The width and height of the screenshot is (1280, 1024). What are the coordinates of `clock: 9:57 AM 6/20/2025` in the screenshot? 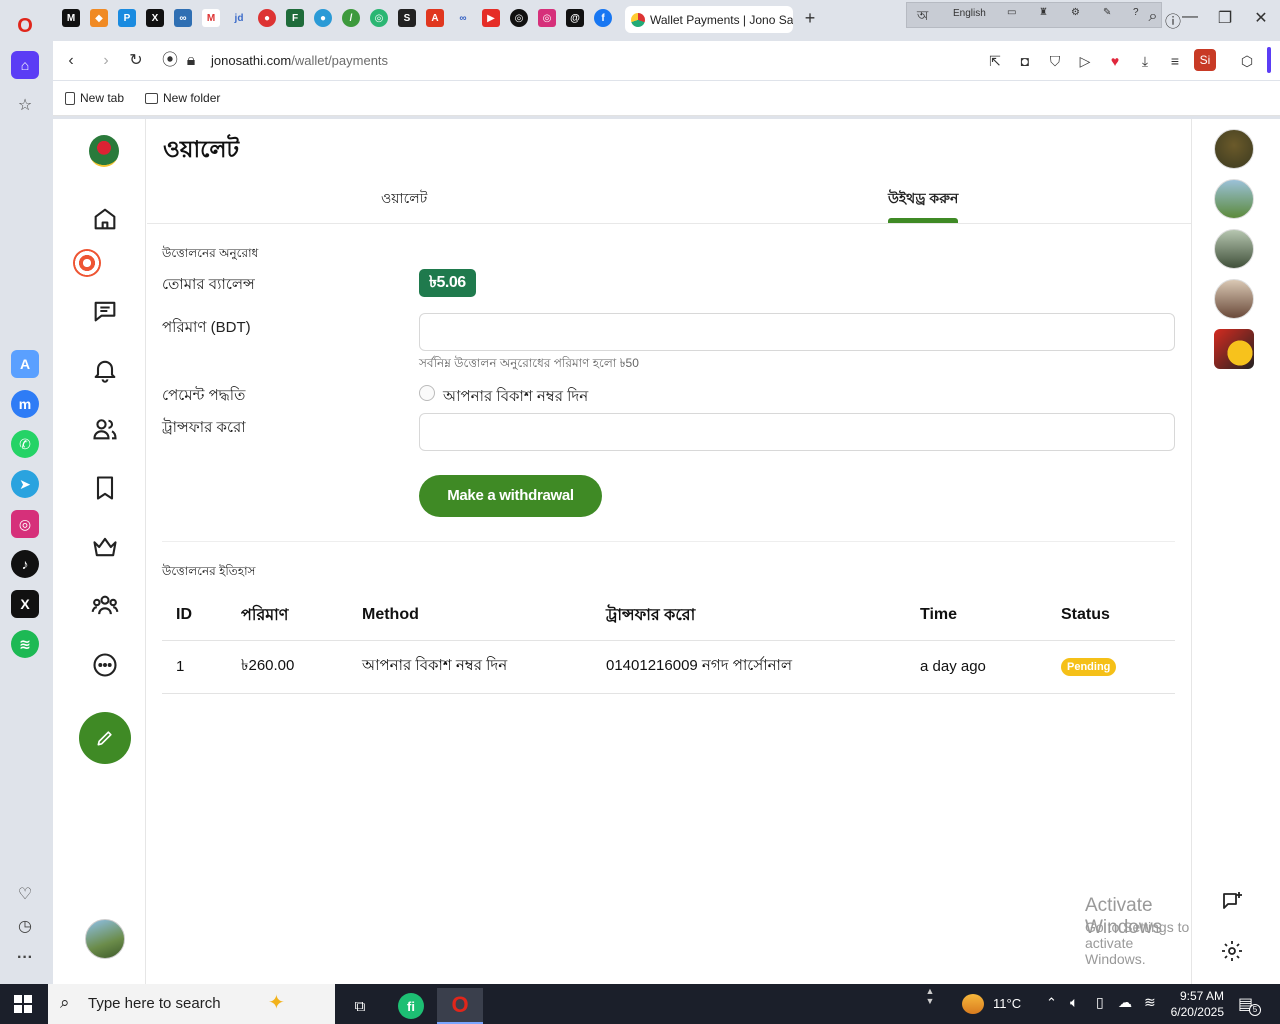 It's located at (1193, 1004).